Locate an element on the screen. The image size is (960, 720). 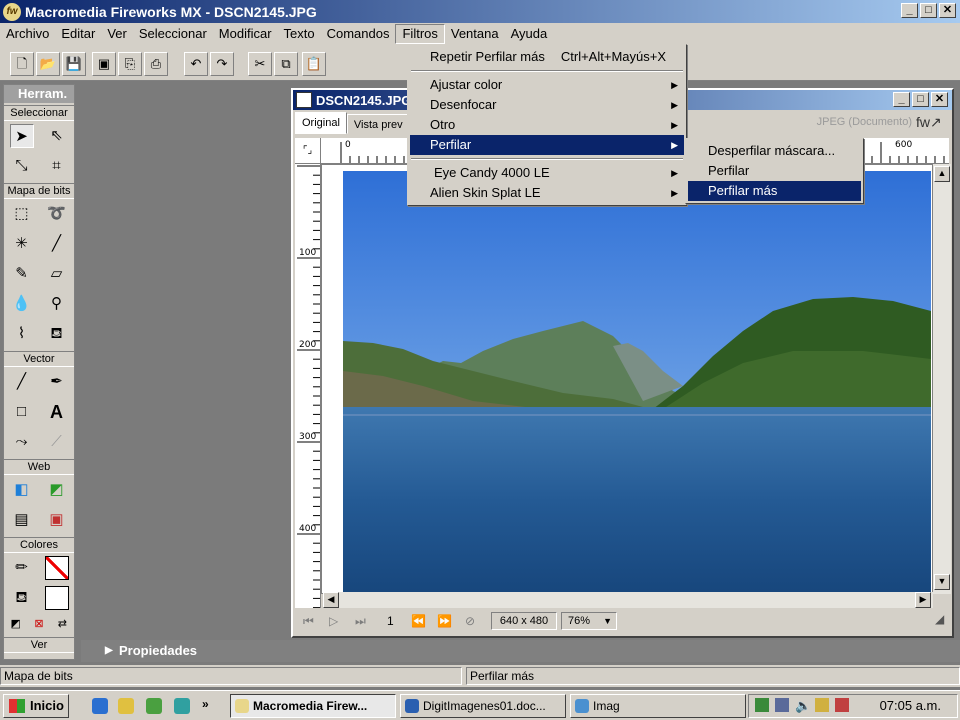
doc-maximize-button: □ is located at coordinates (920, 99).